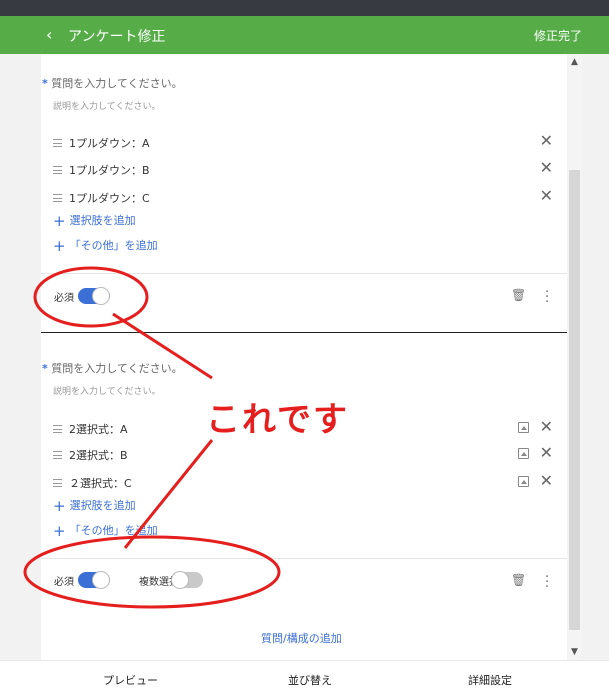 The image size is (609, 694). Describe the element at coordinates (310, 680) in the screenshot. I see `sort-button: 並び替え` at that location.